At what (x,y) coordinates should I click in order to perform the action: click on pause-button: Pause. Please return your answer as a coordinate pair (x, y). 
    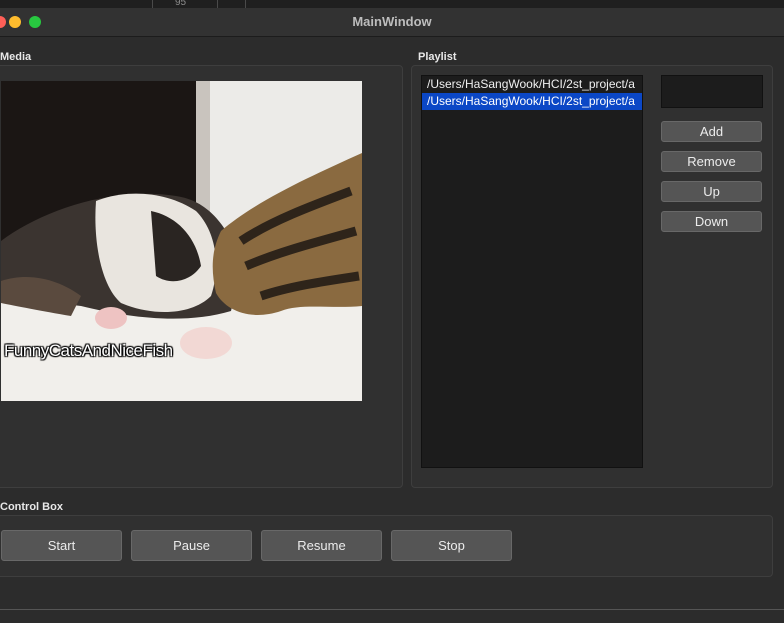
    Looking at the image, I should click on (191, 545).